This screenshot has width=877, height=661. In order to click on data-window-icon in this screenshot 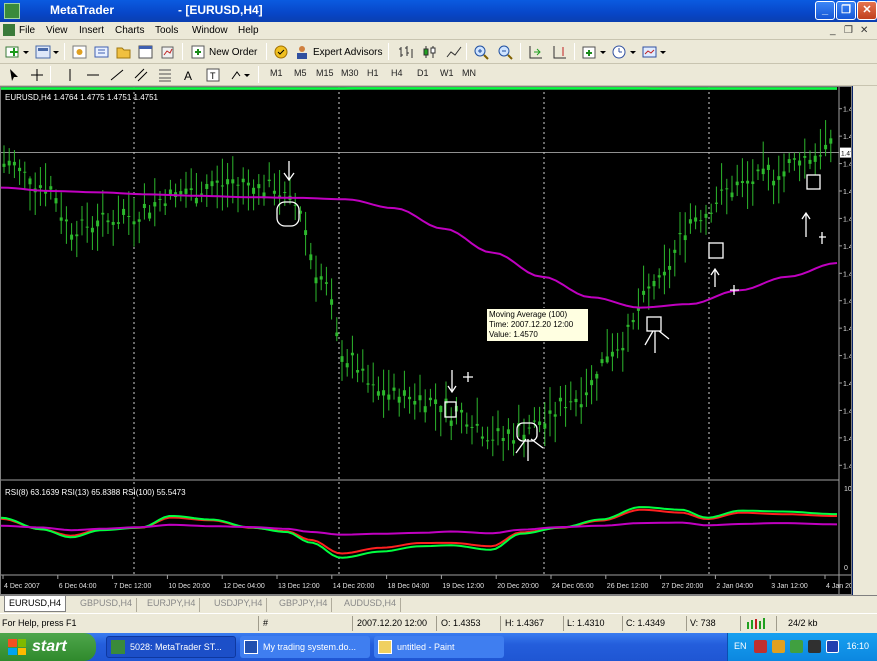, I will do `click(102, 52)`.